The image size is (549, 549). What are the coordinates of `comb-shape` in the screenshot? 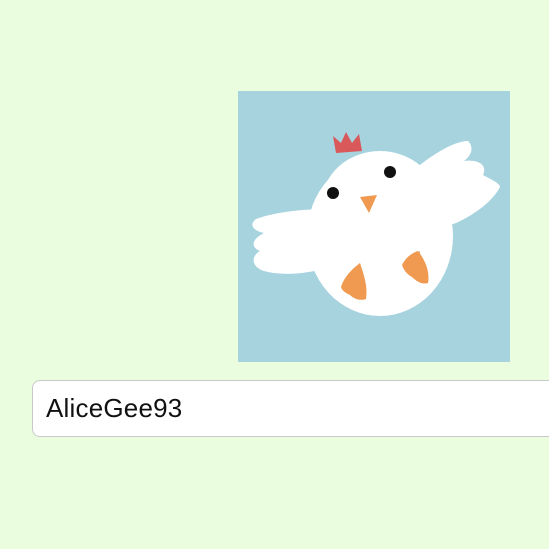 It's located at (347, 142).